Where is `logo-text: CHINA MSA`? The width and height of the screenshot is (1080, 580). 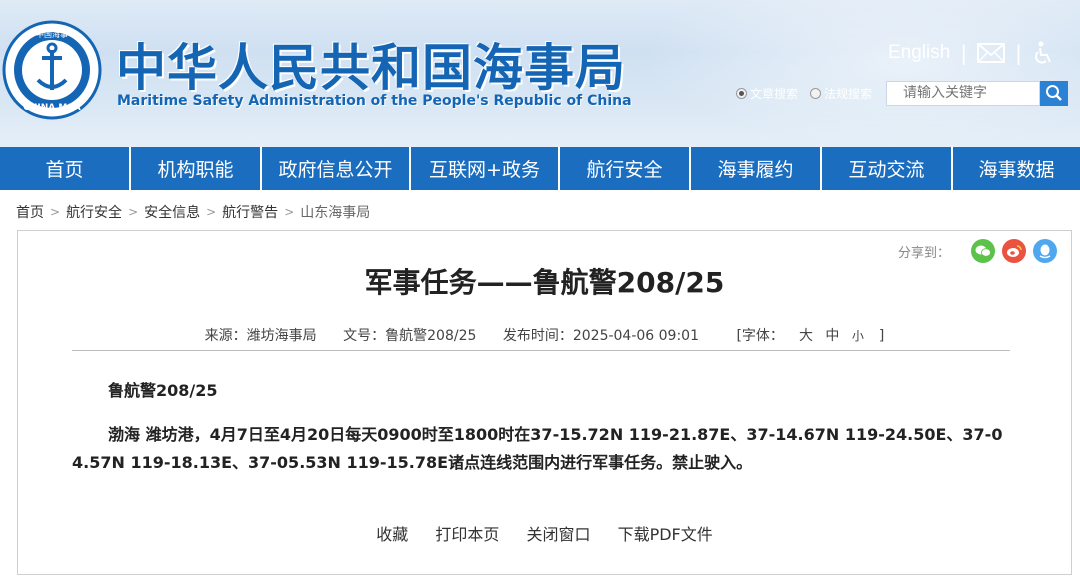 logo-text: CHINA MSA is located at coordinates (52, 108).